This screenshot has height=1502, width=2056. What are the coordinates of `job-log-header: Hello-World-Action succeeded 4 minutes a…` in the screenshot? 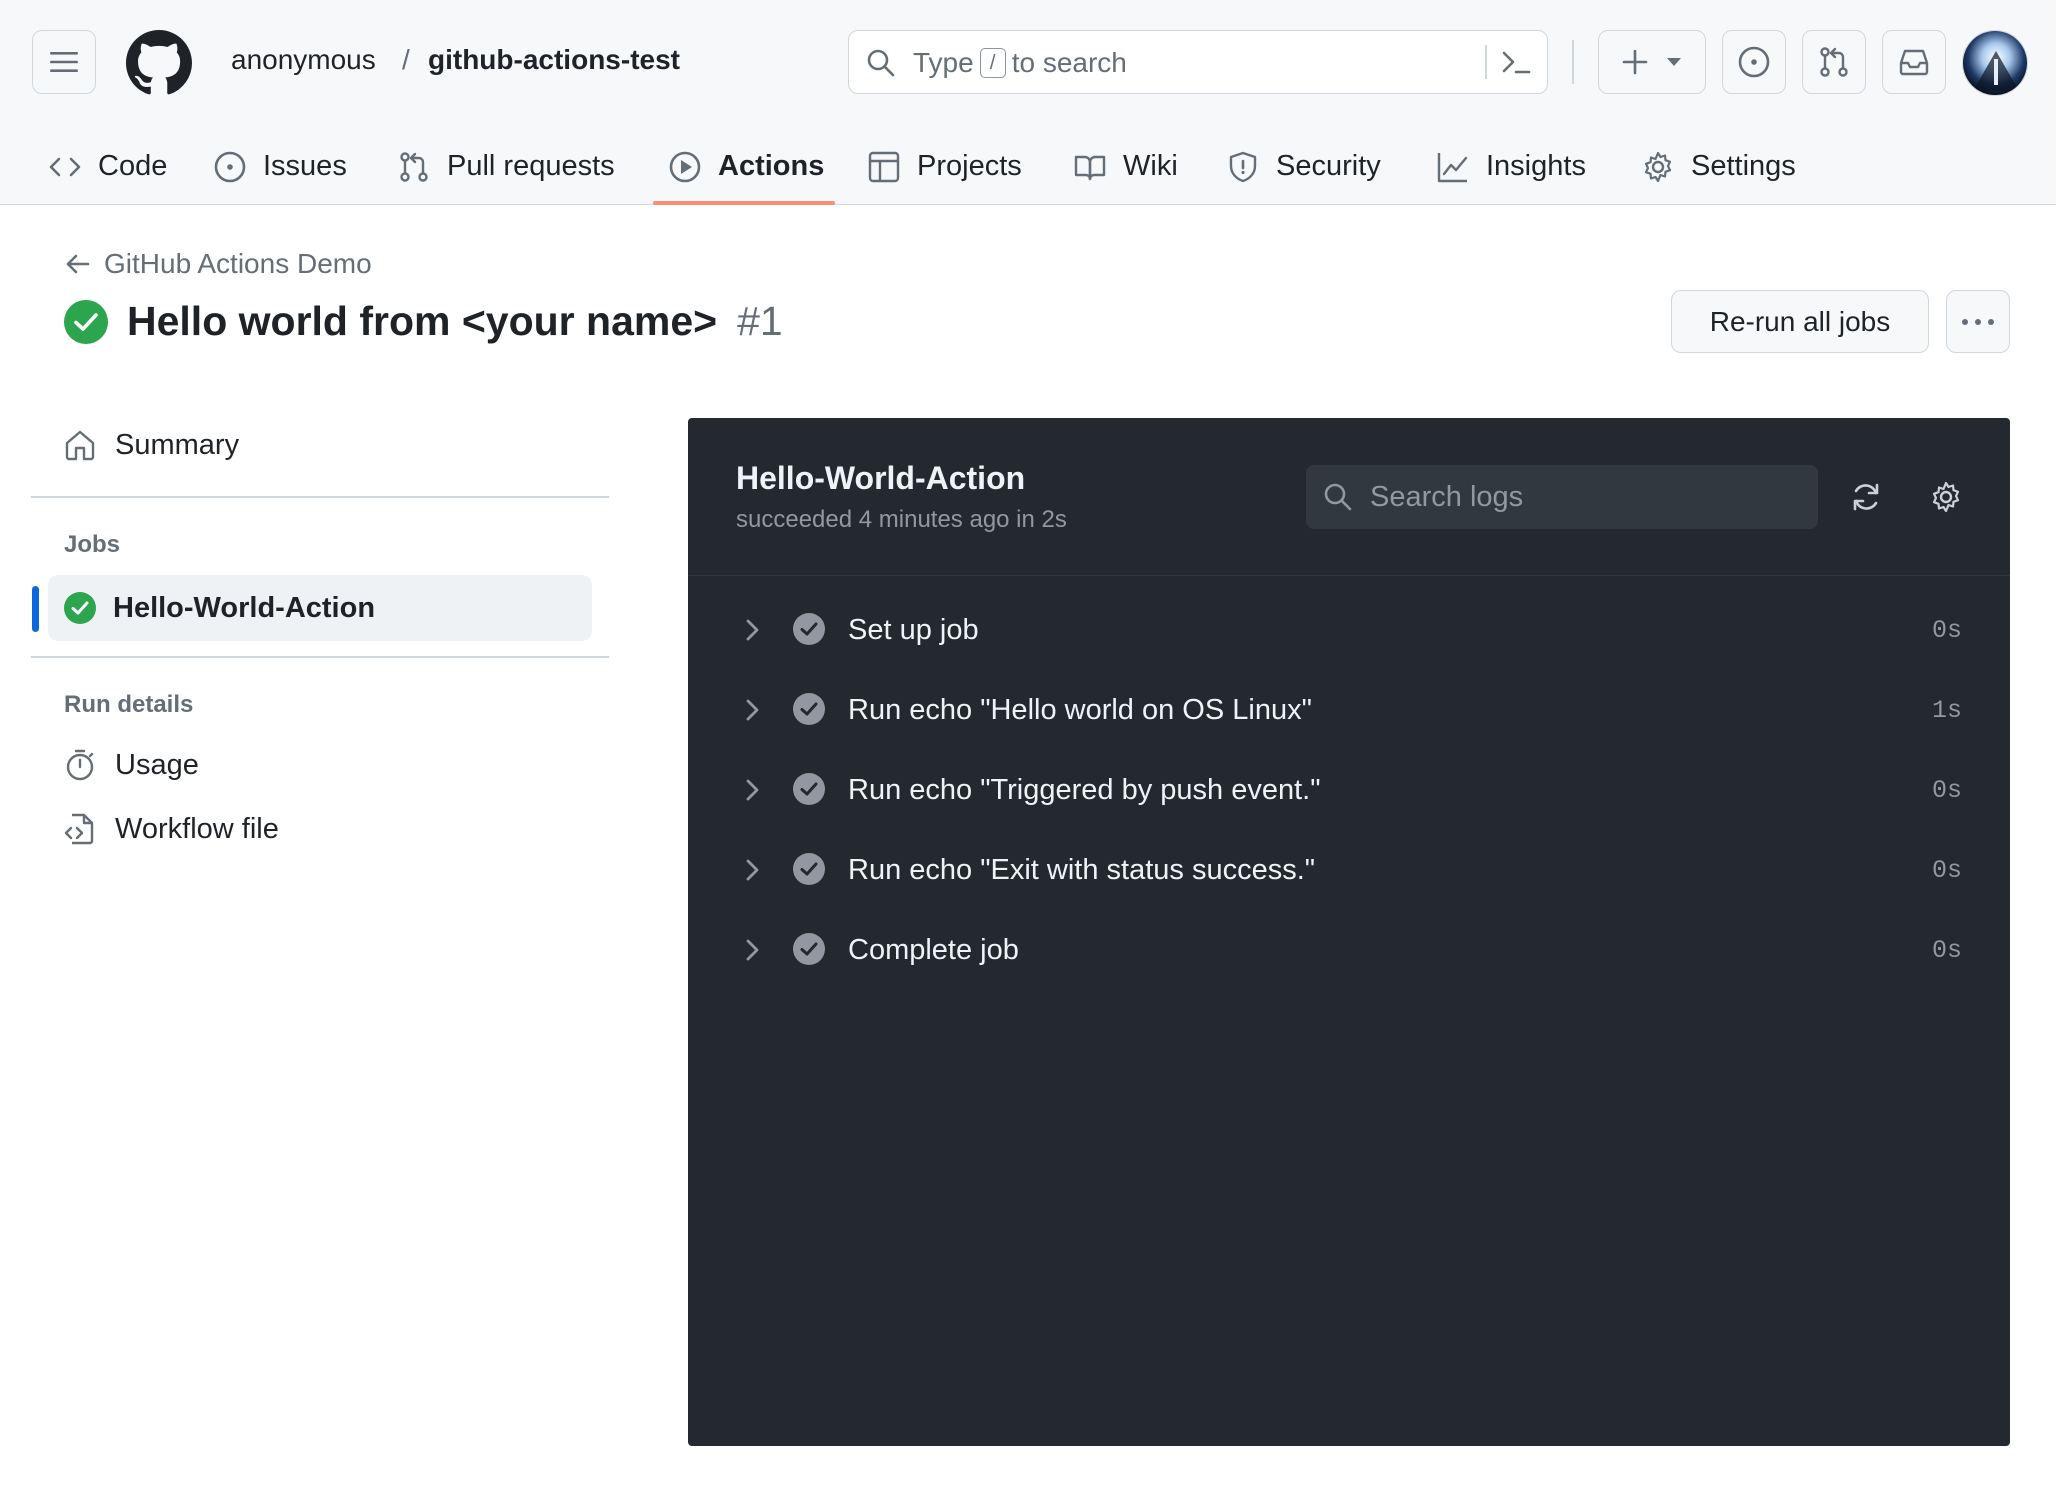 It's located at (1349, 497).